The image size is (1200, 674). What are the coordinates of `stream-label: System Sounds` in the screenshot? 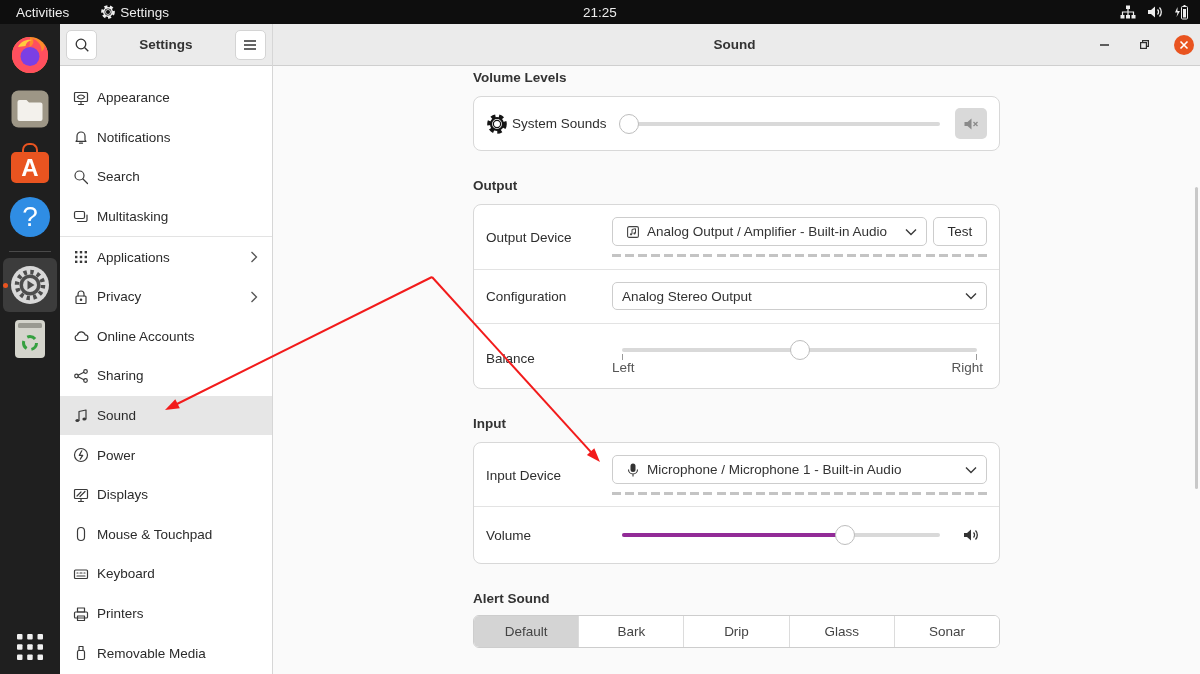 It's located at (559, 123).